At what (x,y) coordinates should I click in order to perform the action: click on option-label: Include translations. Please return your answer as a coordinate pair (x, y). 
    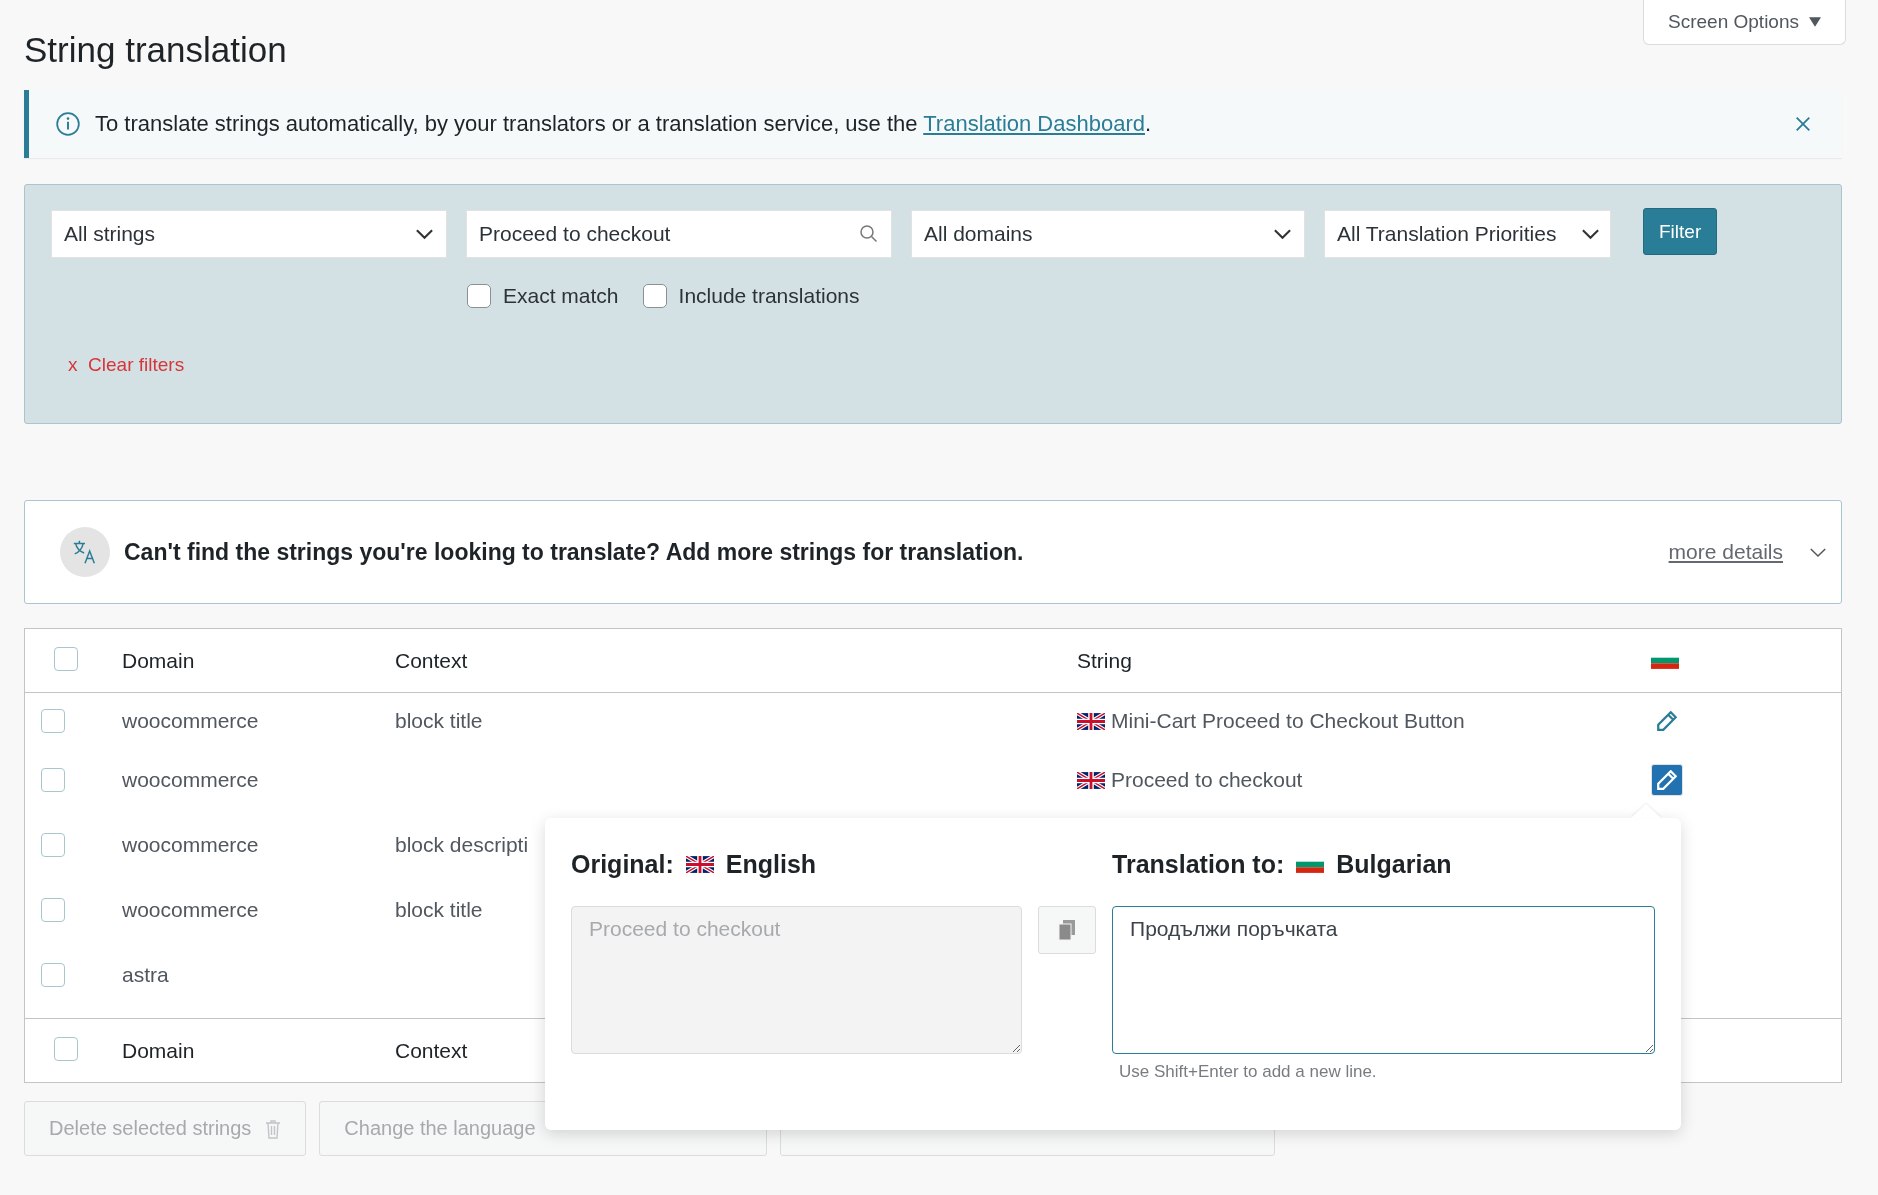
    Looking at the image, I should click on (769, 296).